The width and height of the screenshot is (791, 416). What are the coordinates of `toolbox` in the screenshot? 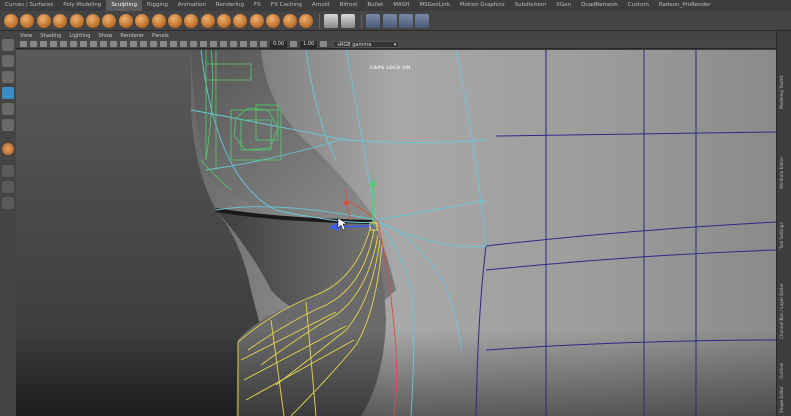 It's located at (8, 223).